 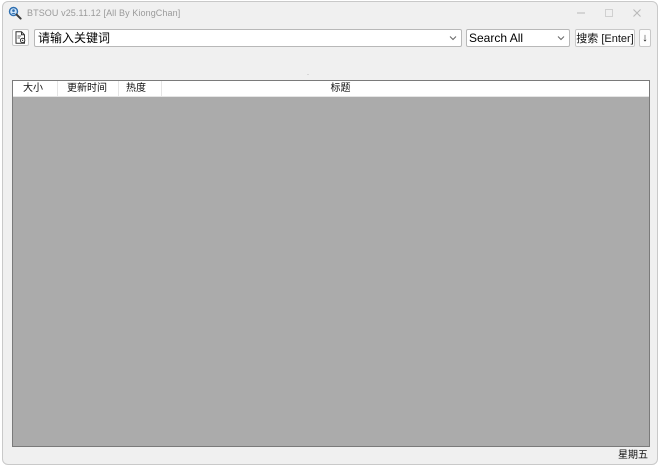 What do you see at coordinates (104, 13) in the screenshot?
I see `window-title: BTSOU v25.11.12 [All By KiongChan]` at bounding box center [104, 13].